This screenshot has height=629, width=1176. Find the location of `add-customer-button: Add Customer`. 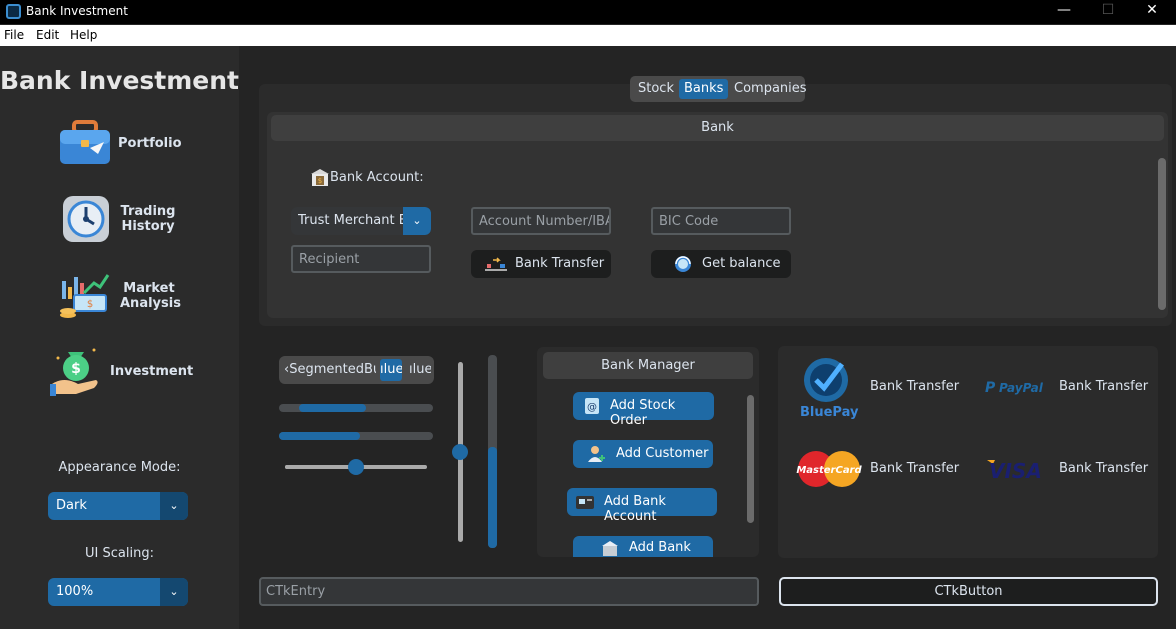

add-customer-button: Add Customer is located at coordinates (643, 454).